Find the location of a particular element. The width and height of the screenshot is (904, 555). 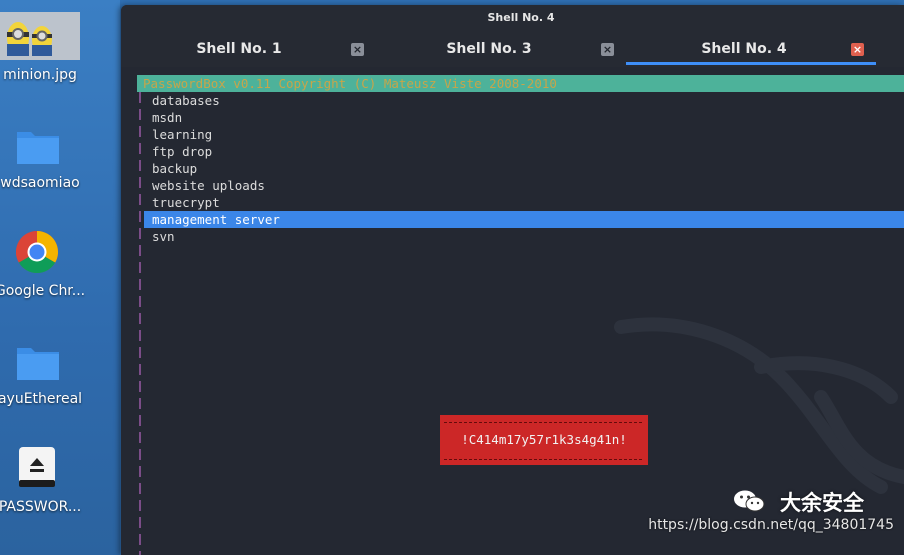

list-item: ftp drop is located at coordinates (524, 151).